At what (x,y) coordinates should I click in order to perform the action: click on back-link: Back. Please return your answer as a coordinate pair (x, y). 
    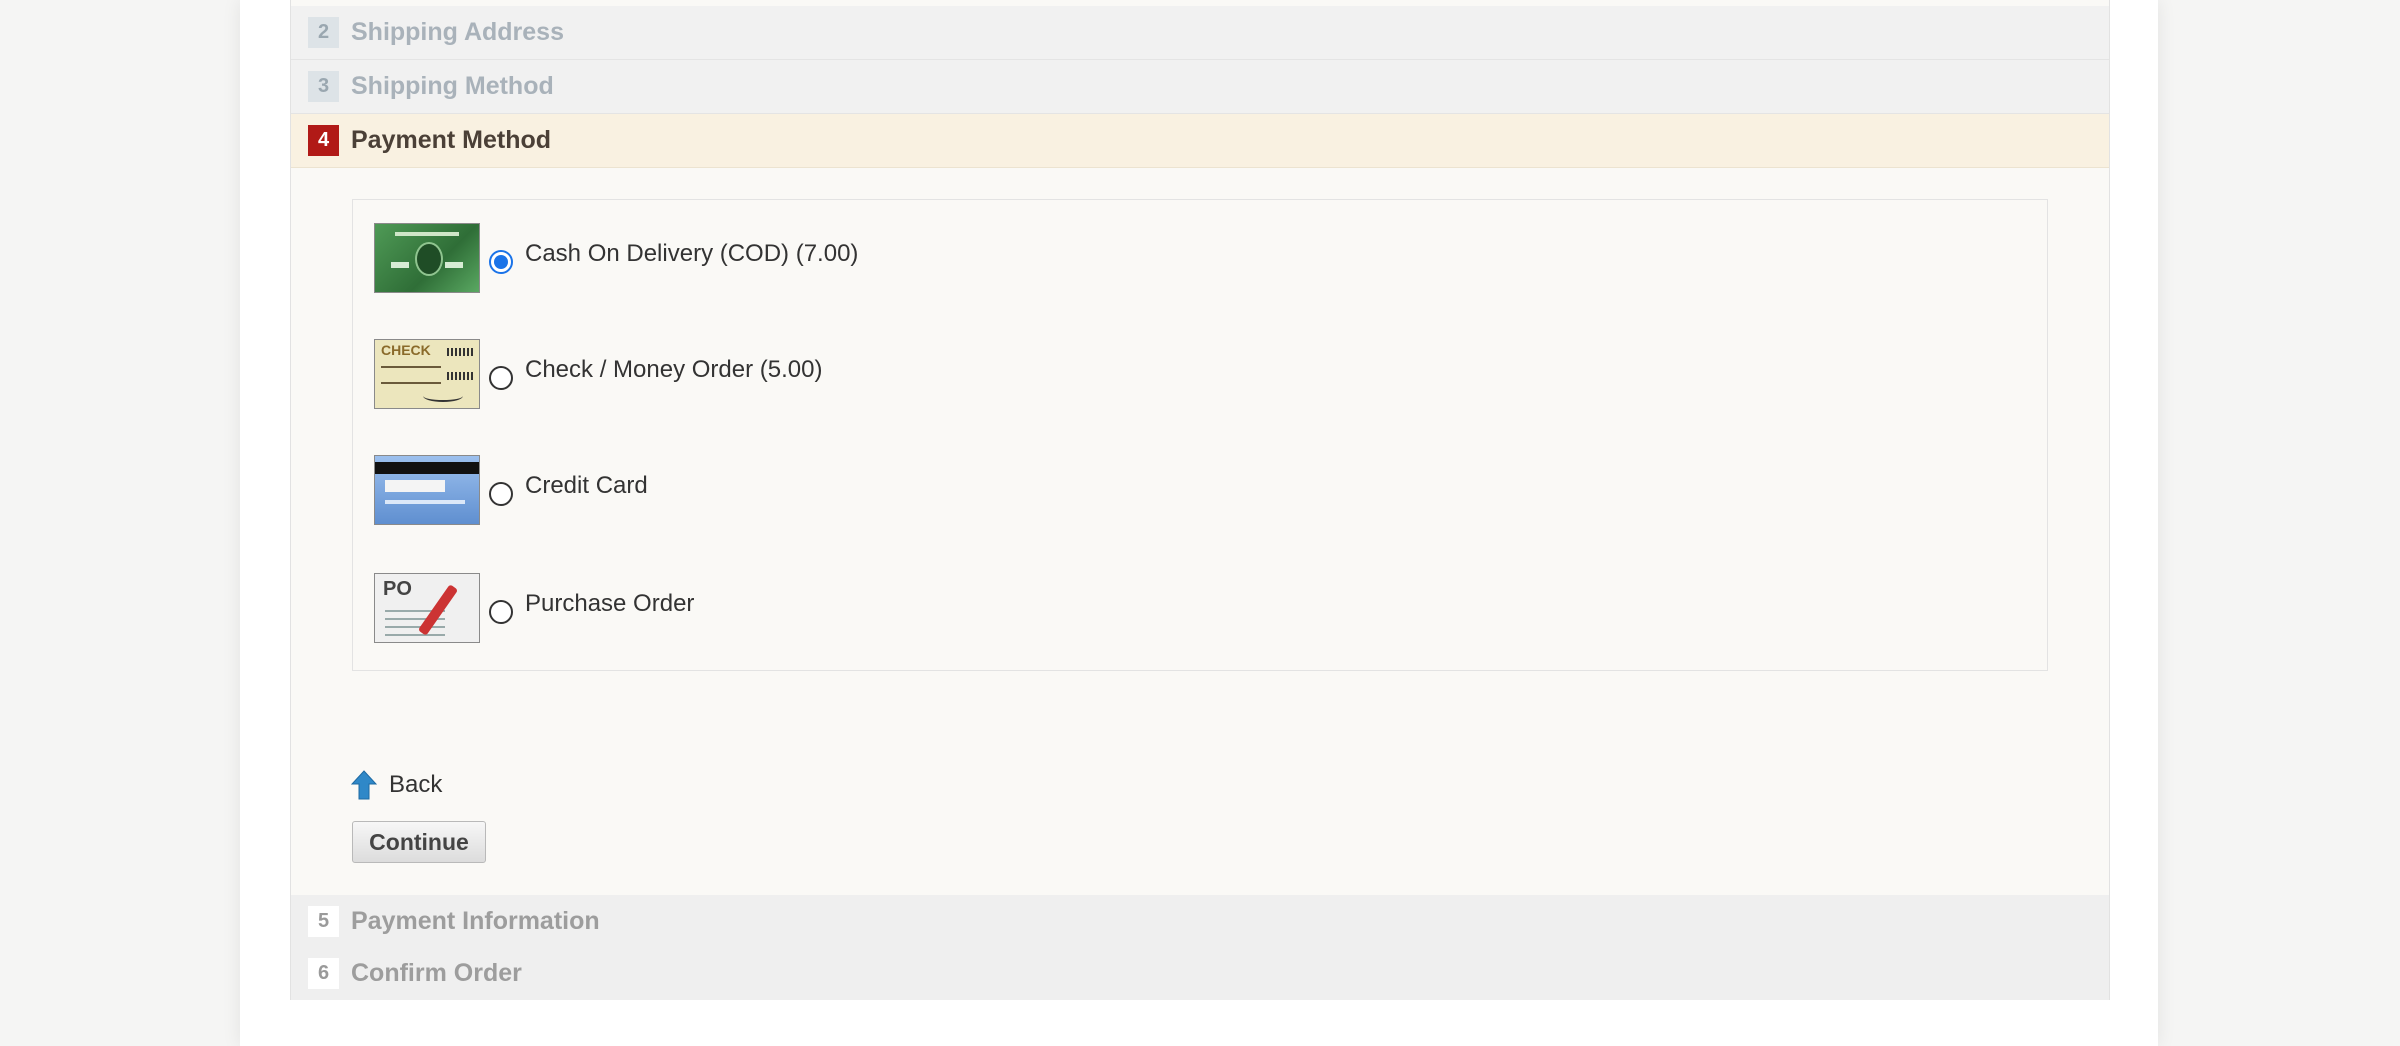
    Looking at the image, I should click on (396, 785).